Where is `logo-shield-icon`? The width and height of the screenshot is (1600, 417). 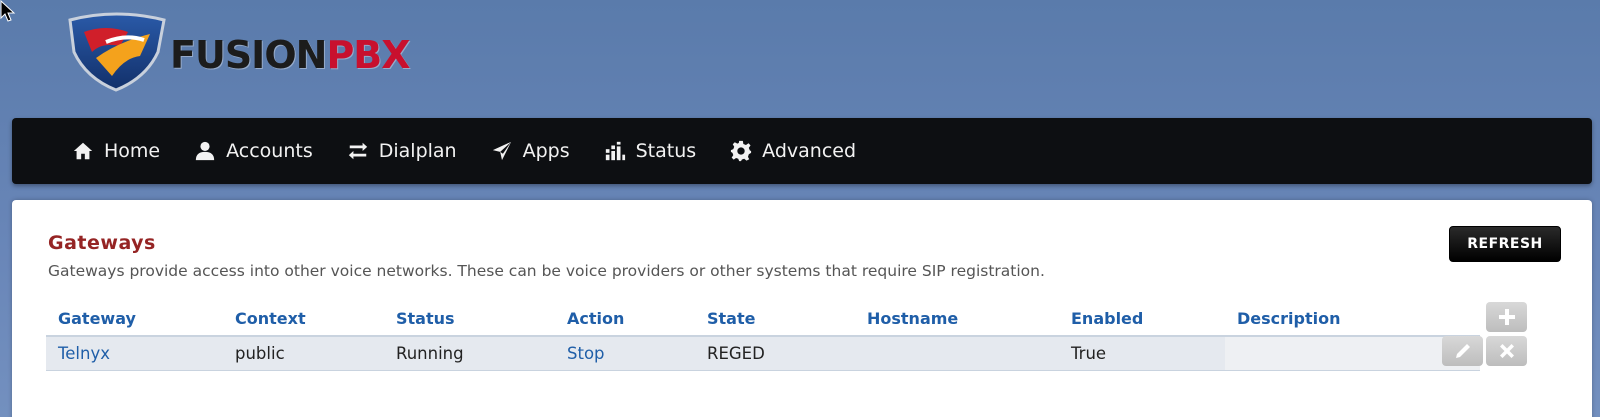 logo-shield-icon is located at coordinates (117, 52).